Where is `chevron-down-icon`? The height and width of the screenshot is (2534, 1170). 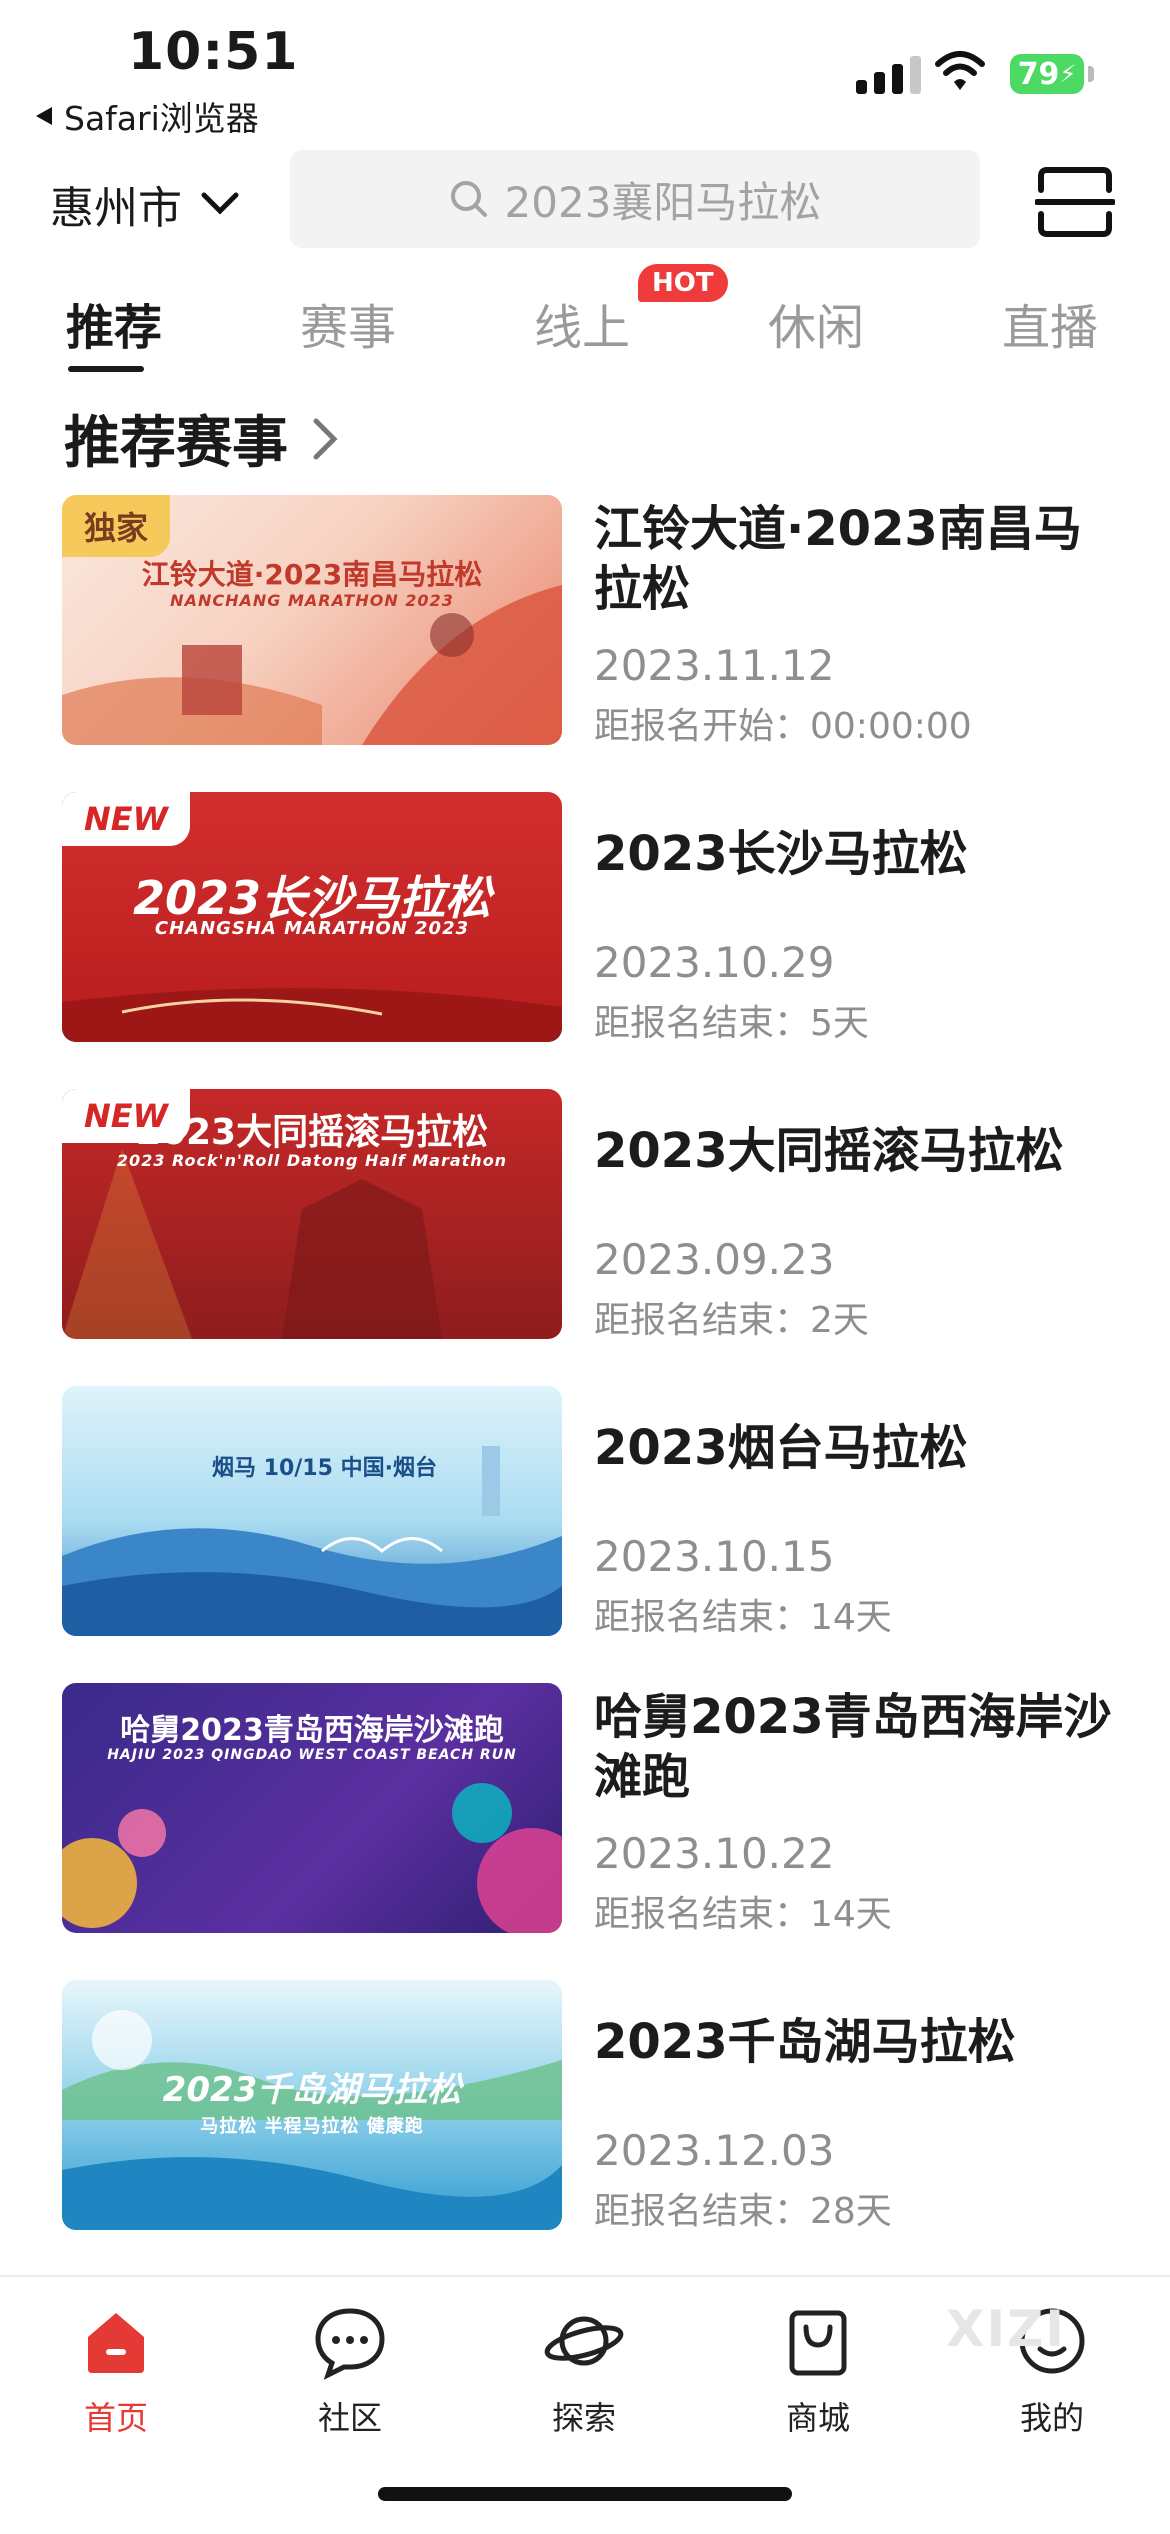
chevron-down-icon is located at coordinates (220, 203).